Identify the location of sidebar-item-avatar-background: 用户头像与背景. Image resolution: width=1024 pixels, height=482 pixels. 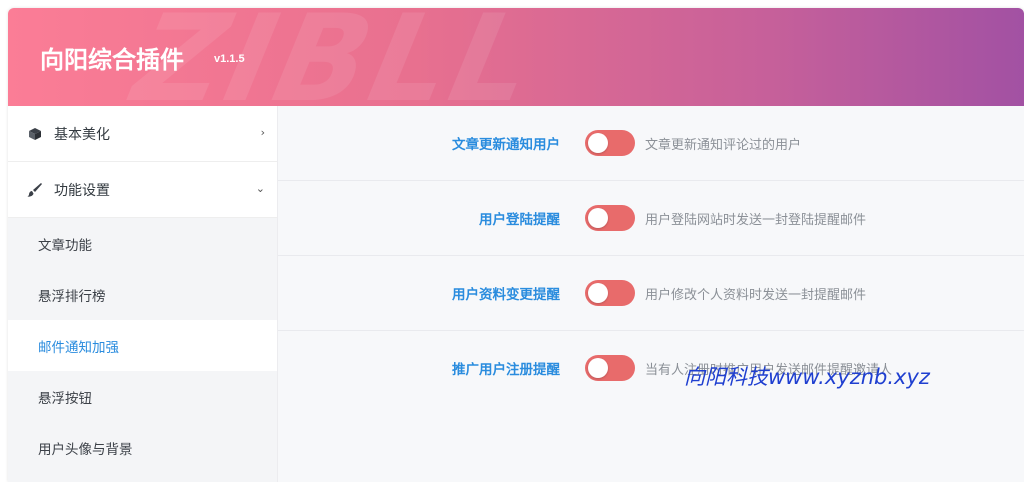
(142, 447).